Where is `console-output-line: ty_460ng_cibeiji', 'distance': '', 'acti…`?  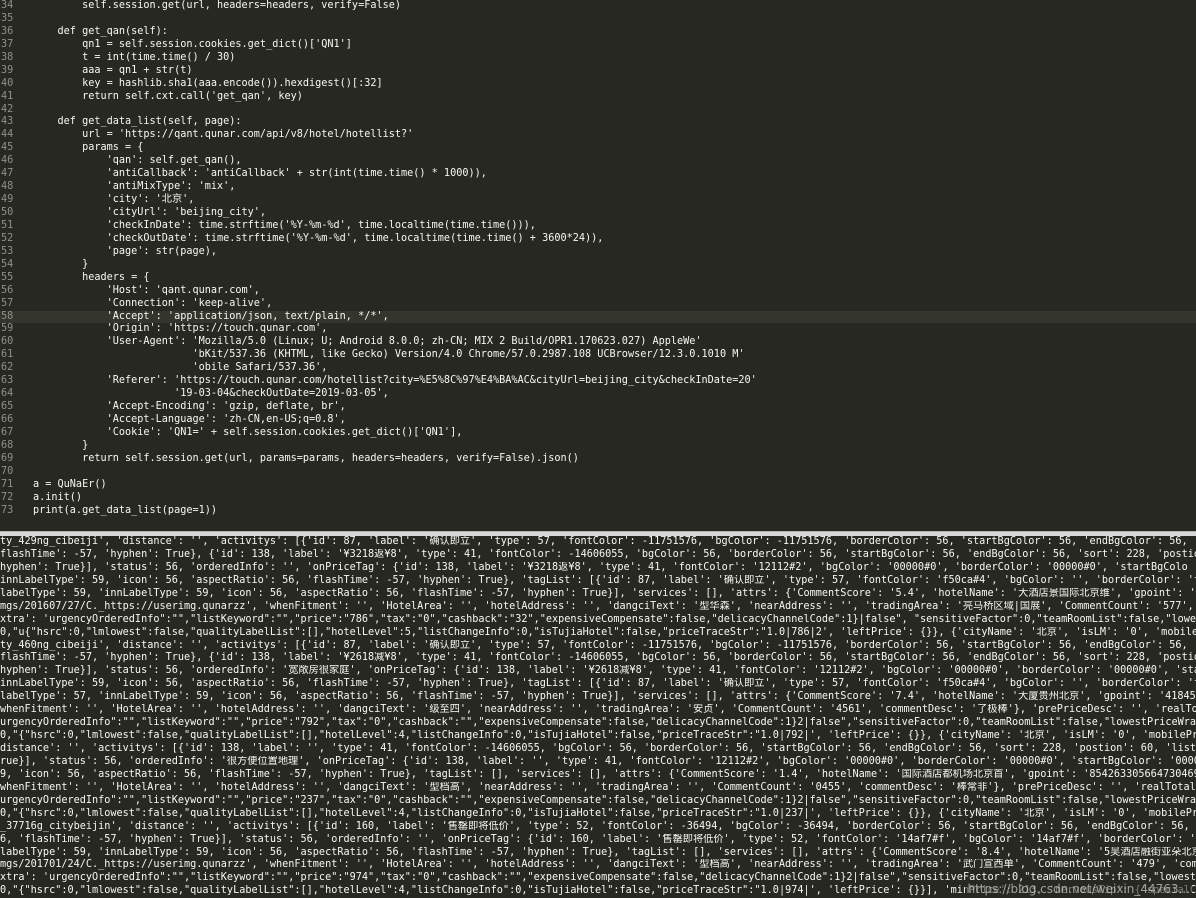 console-output-line: ty_460ng_cibeiji', 'distance': '', 'acti… is located at coordinates (598, 645).